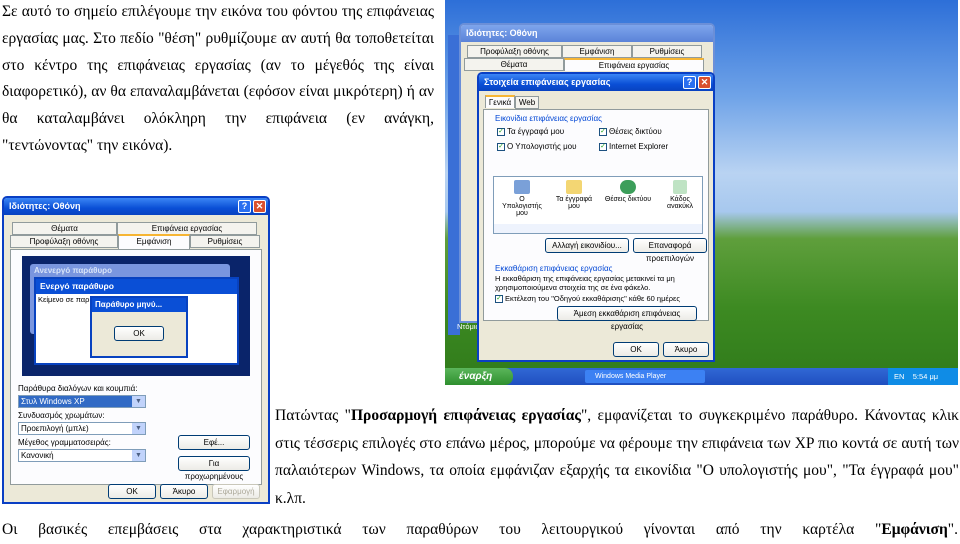  What do you see at coordinates (64, 442) in the screenshot?
I see `font-size-label: Μέγεθος γραμματοσειράς:` at bounding box center [64, 442].